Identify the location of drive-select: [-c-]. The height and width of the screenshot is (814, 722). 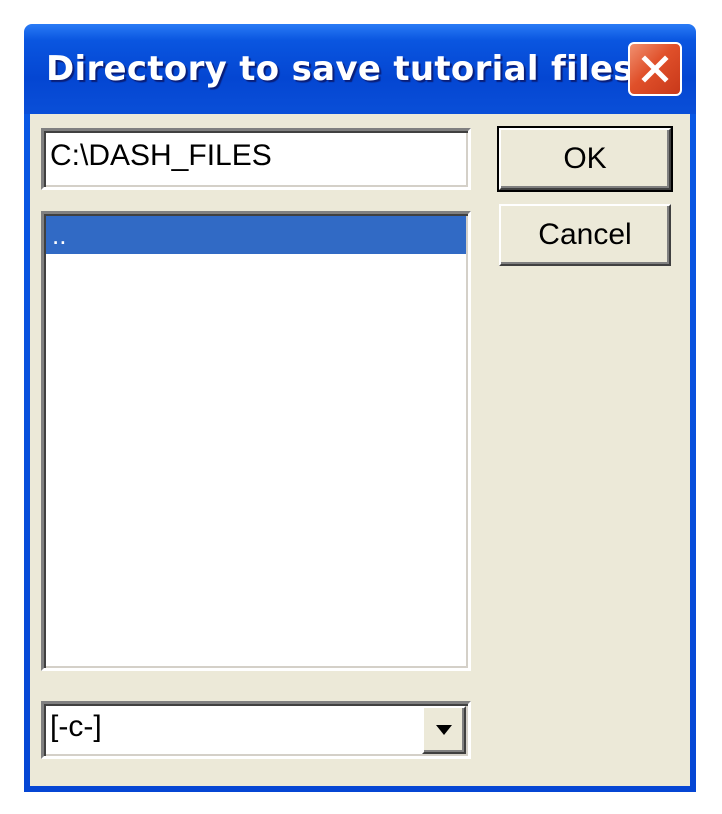
(256, 730).